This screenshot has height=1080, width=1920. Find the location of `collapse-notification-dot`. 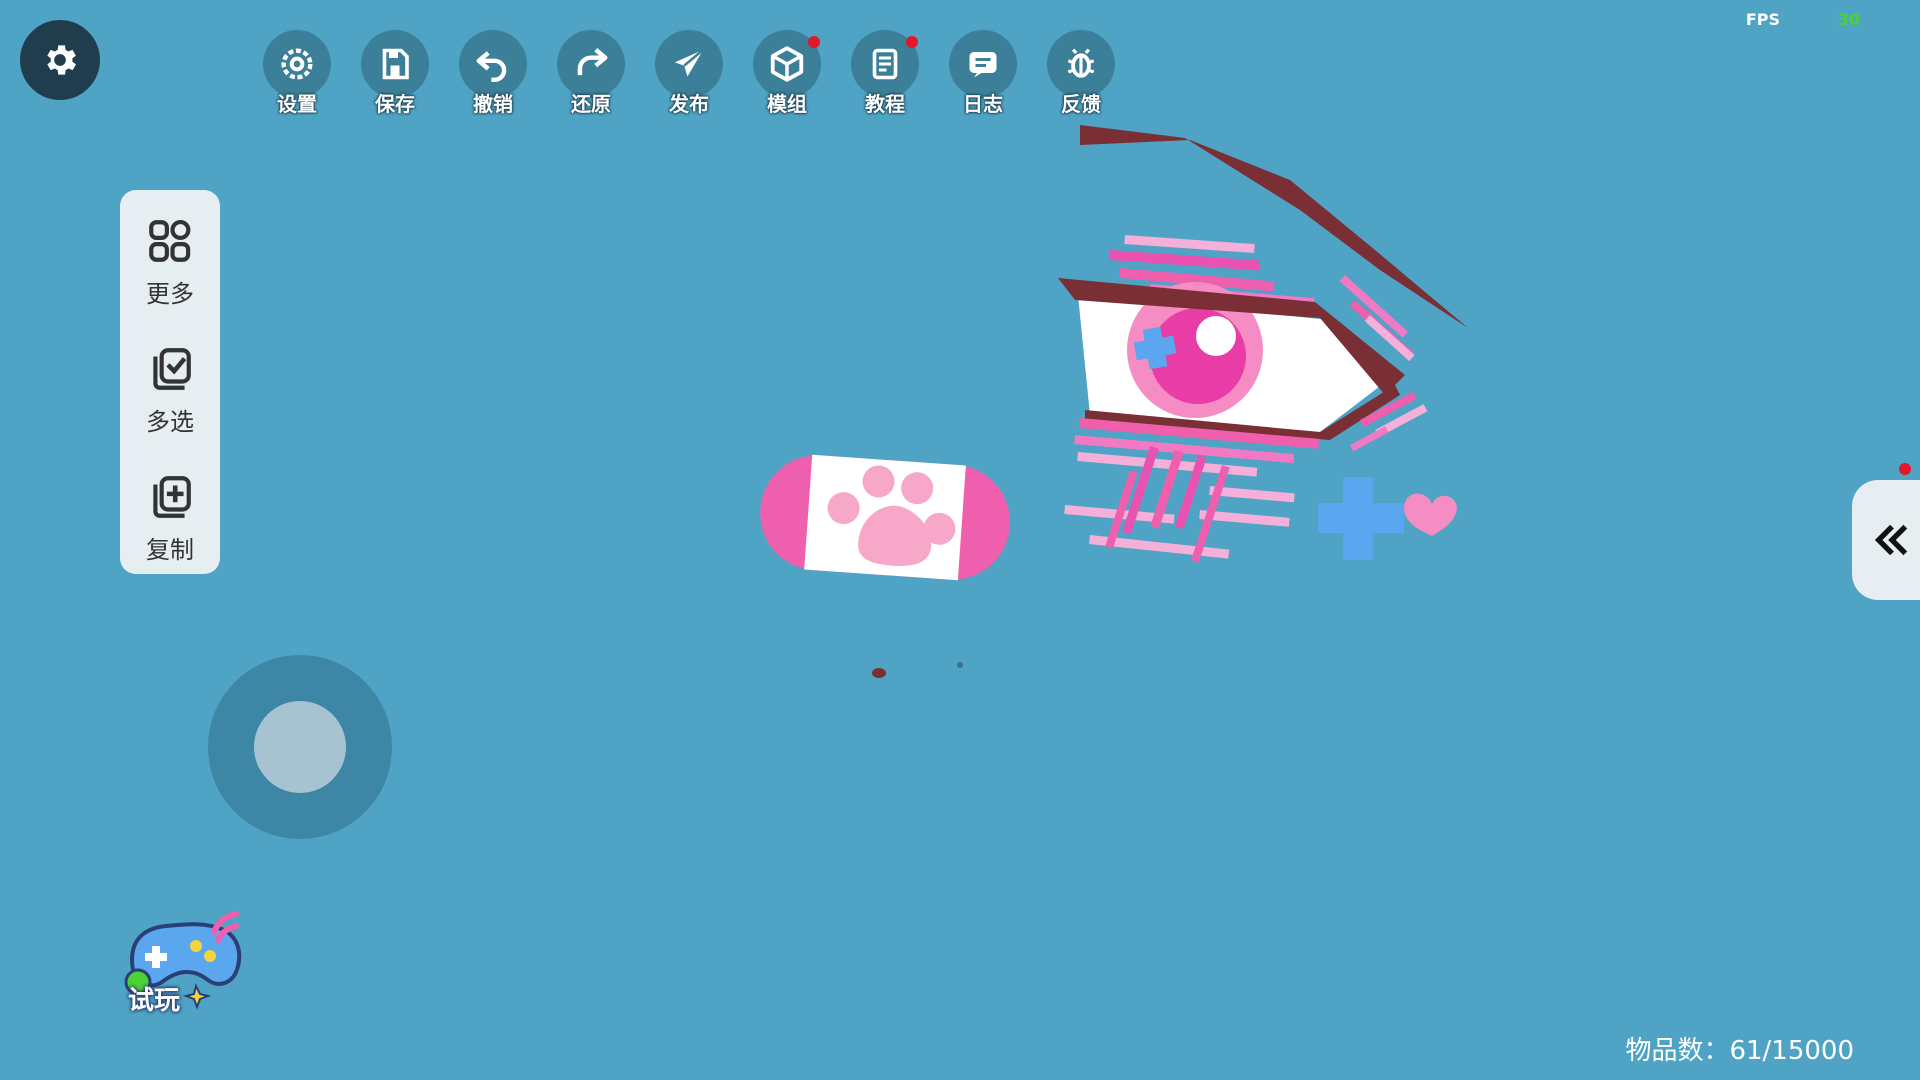

collapse-notification-dot is located at coordinates (1905, 469).